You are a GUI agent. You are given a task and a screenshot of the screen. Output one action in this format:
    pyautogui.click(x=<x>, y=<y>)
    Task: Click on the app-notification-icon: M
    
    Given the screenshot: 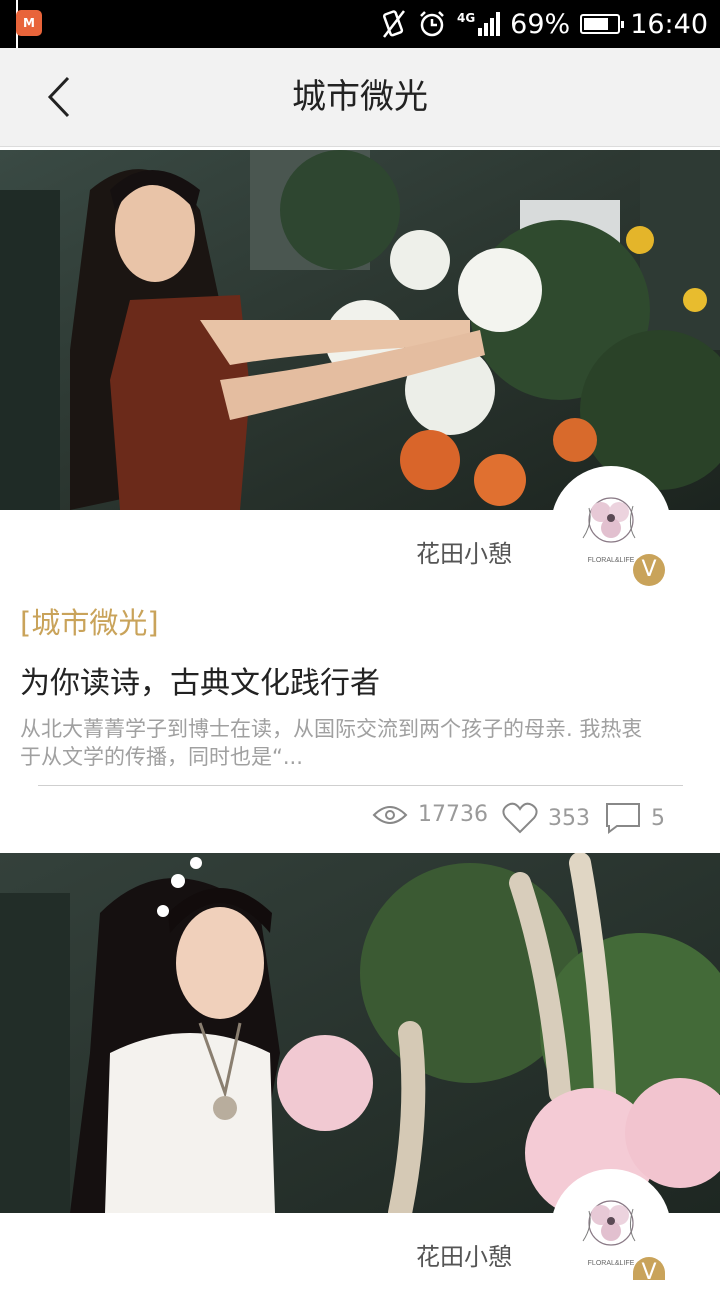 What is the action you would take?
    pyautogui.click(x=29, y=23)
    